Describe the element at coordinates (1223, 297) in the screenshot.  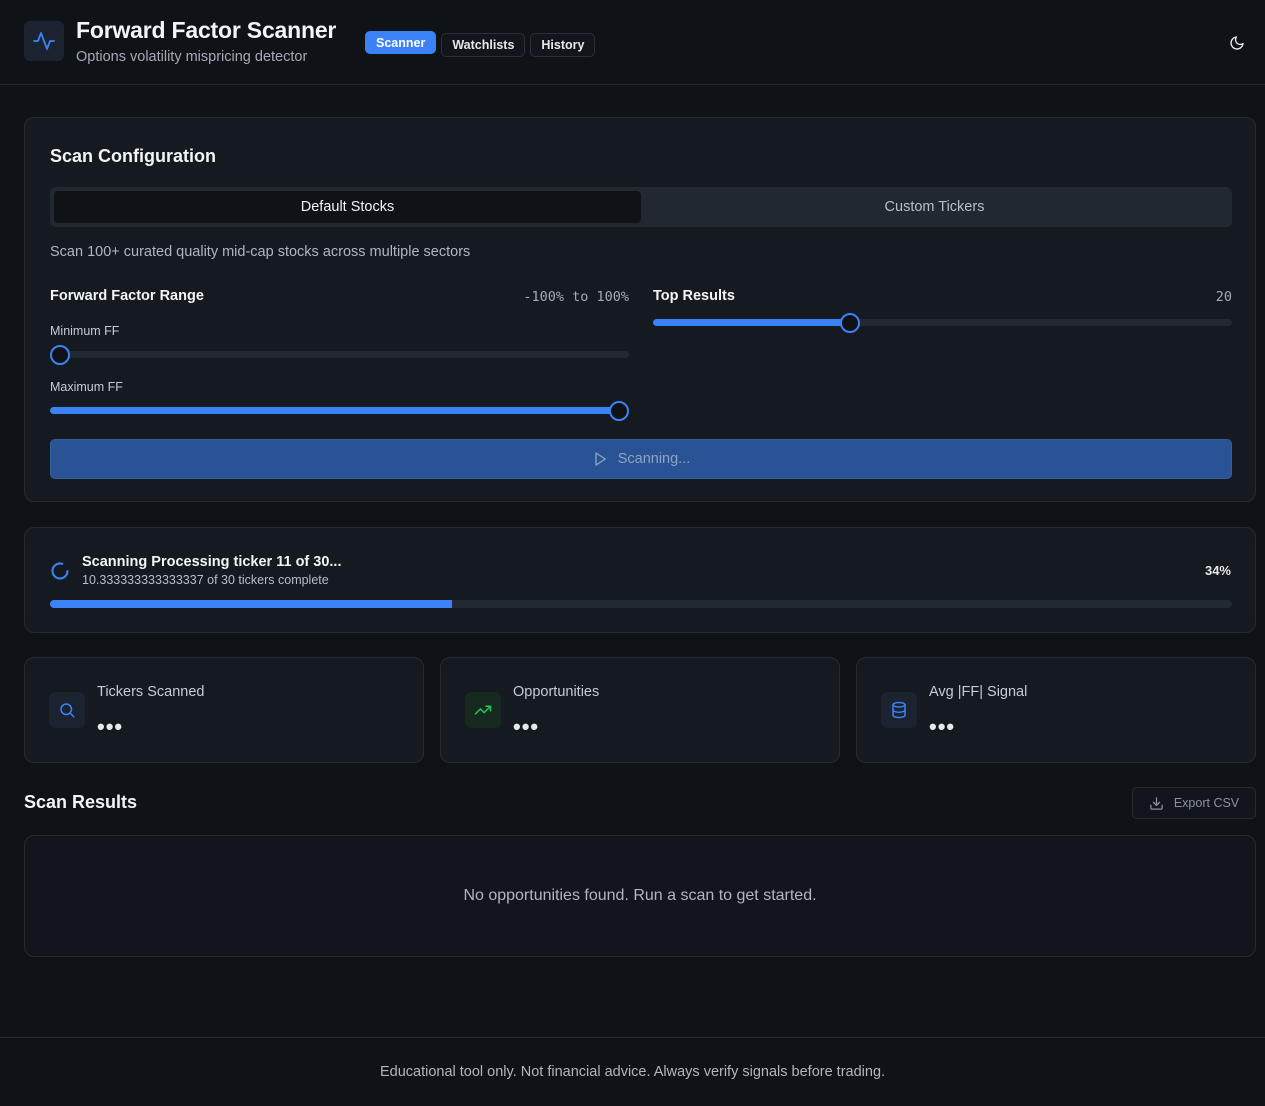
I see `top-results-value: 20` at that location.